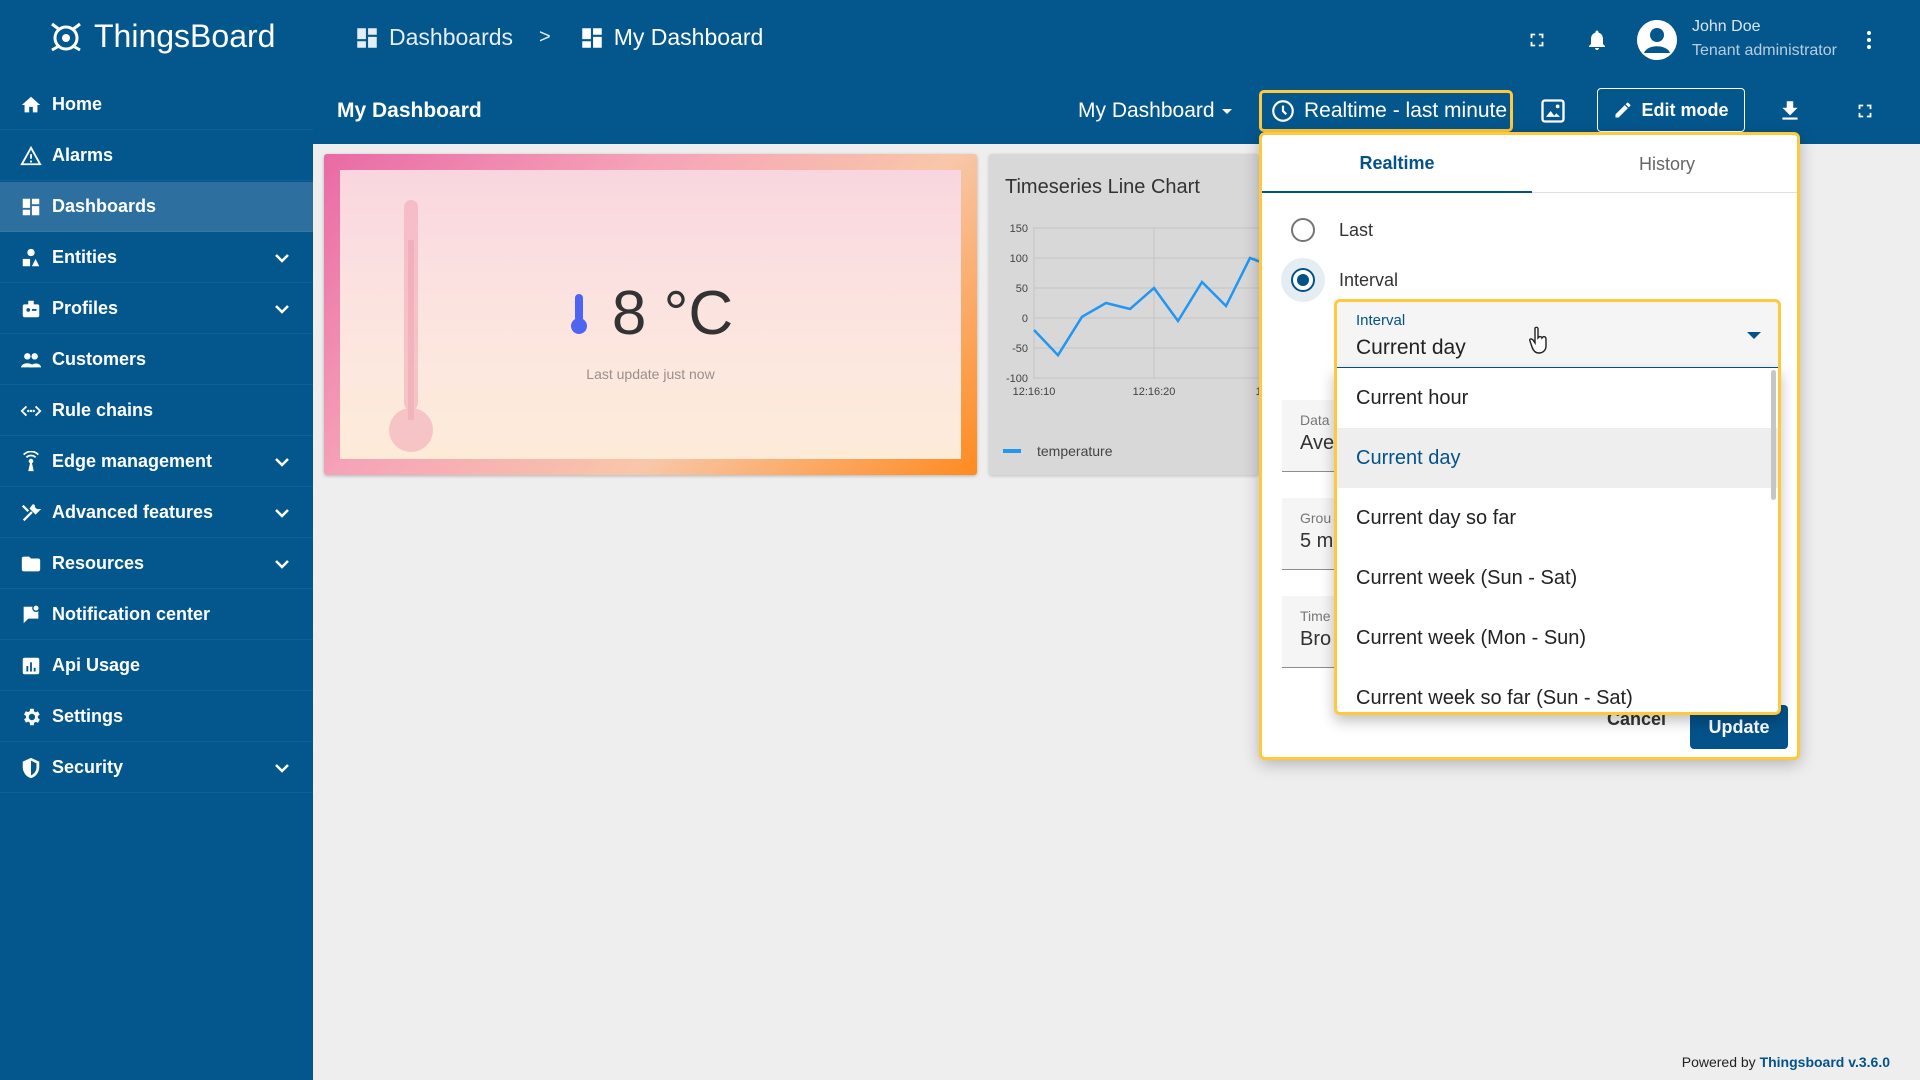 The height and width of the screenshot is (1080, 1920). What do you see at coordinates (88, 767) in the screenshot?
I see `sidebar-item-label: Security` at bounding box center [88, 767].